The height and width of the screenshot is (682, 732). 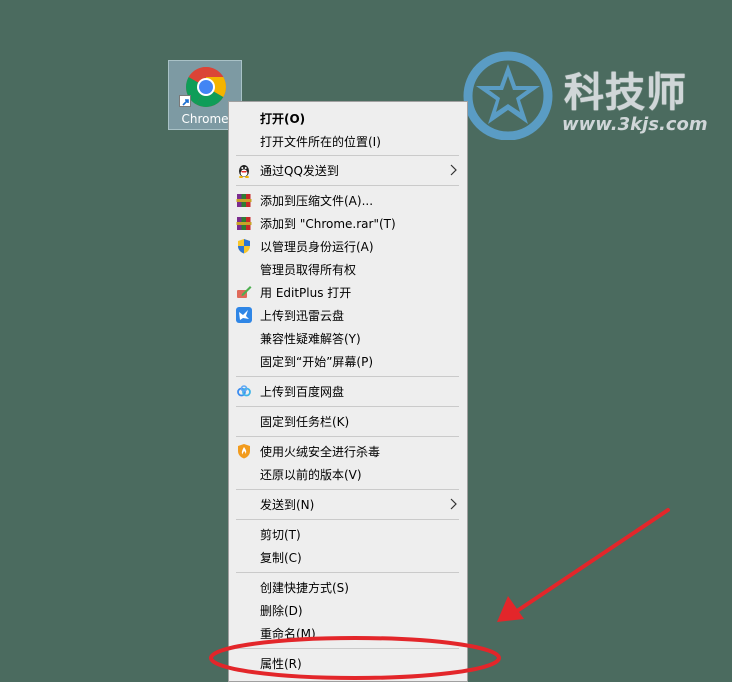 What do you see at coordinates (591, 561) in the screenshot?
I see `annotation-arrow-line` at bounding box center [591, 561].